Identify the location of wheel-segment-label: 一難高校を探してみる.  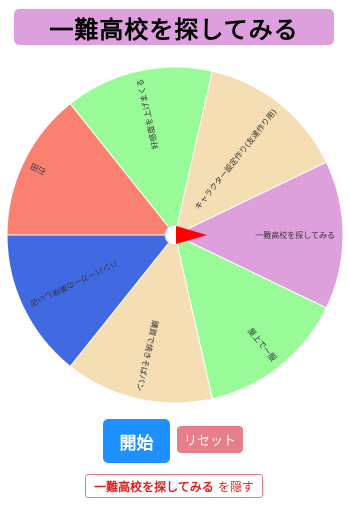
(295, 235).